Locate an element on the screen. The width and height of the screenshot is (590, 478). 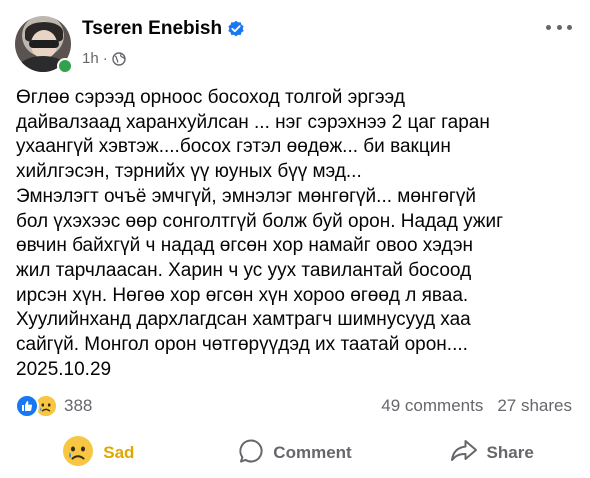
comments-count: 49 comments is located at coordinates (432, 406).